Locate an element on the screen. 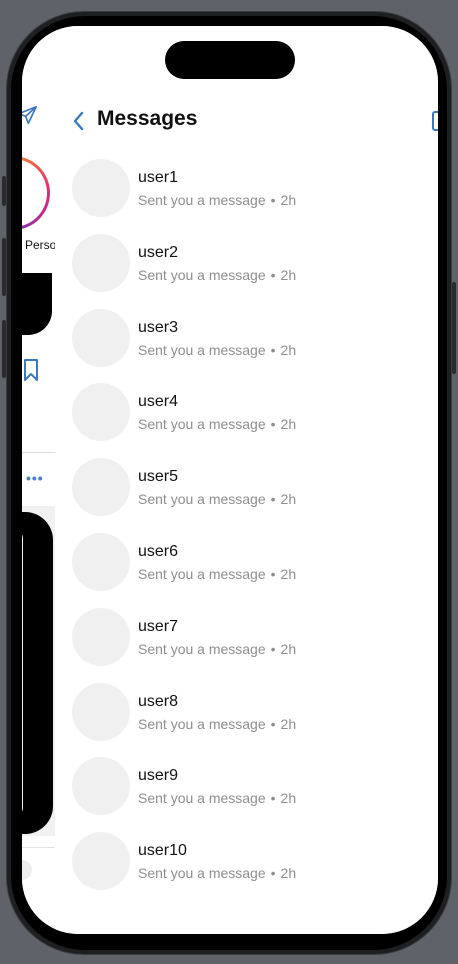 The image size is (458, 964). more-icon: ••• is located at coordinates (35, 478).